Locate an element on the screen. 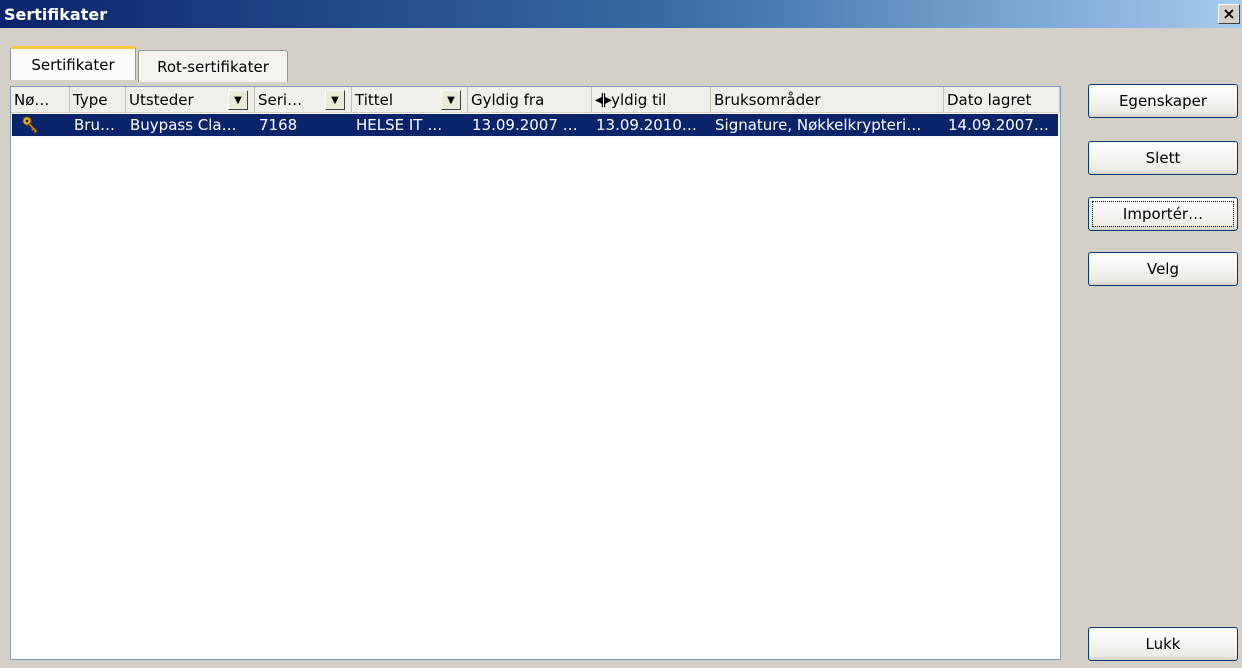 The width and height of the screenshot is (1242, 668). close-window-button: × is located at coordinates (1229, 14).